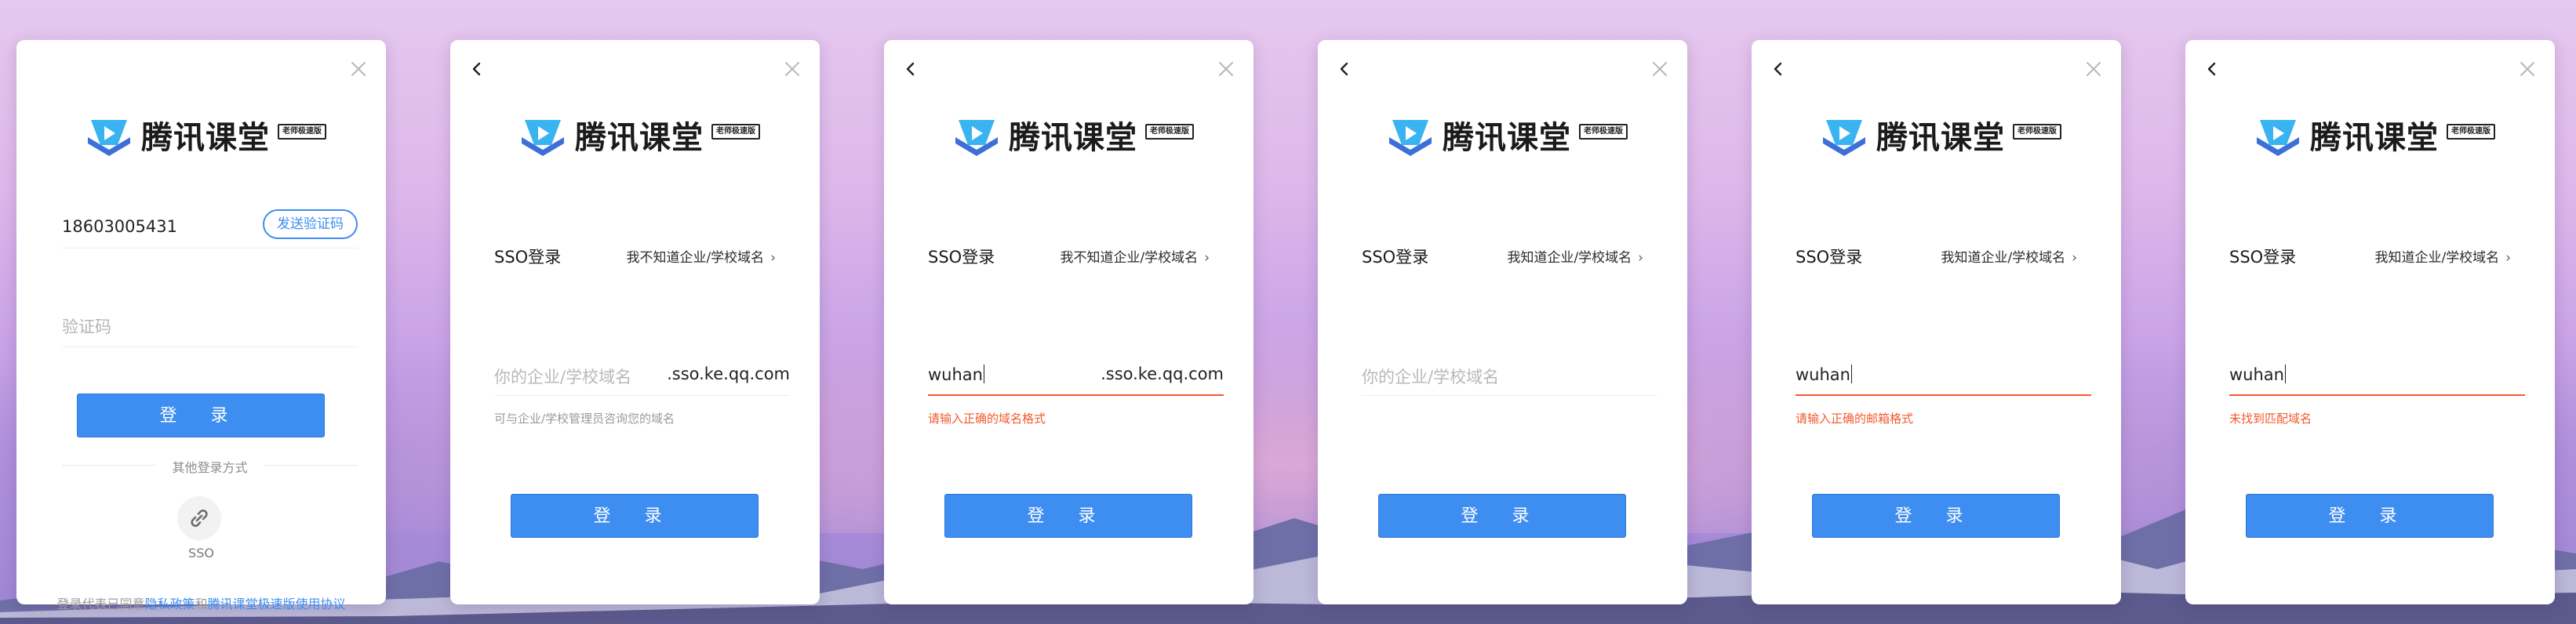 Image resolution: width=2576 pixels, height=624 pixels. What do you see at coordinates (2270, 419) in the screenshot?
I see `error-message: 未找到匹配域名` at bounding box center [2270, 419].